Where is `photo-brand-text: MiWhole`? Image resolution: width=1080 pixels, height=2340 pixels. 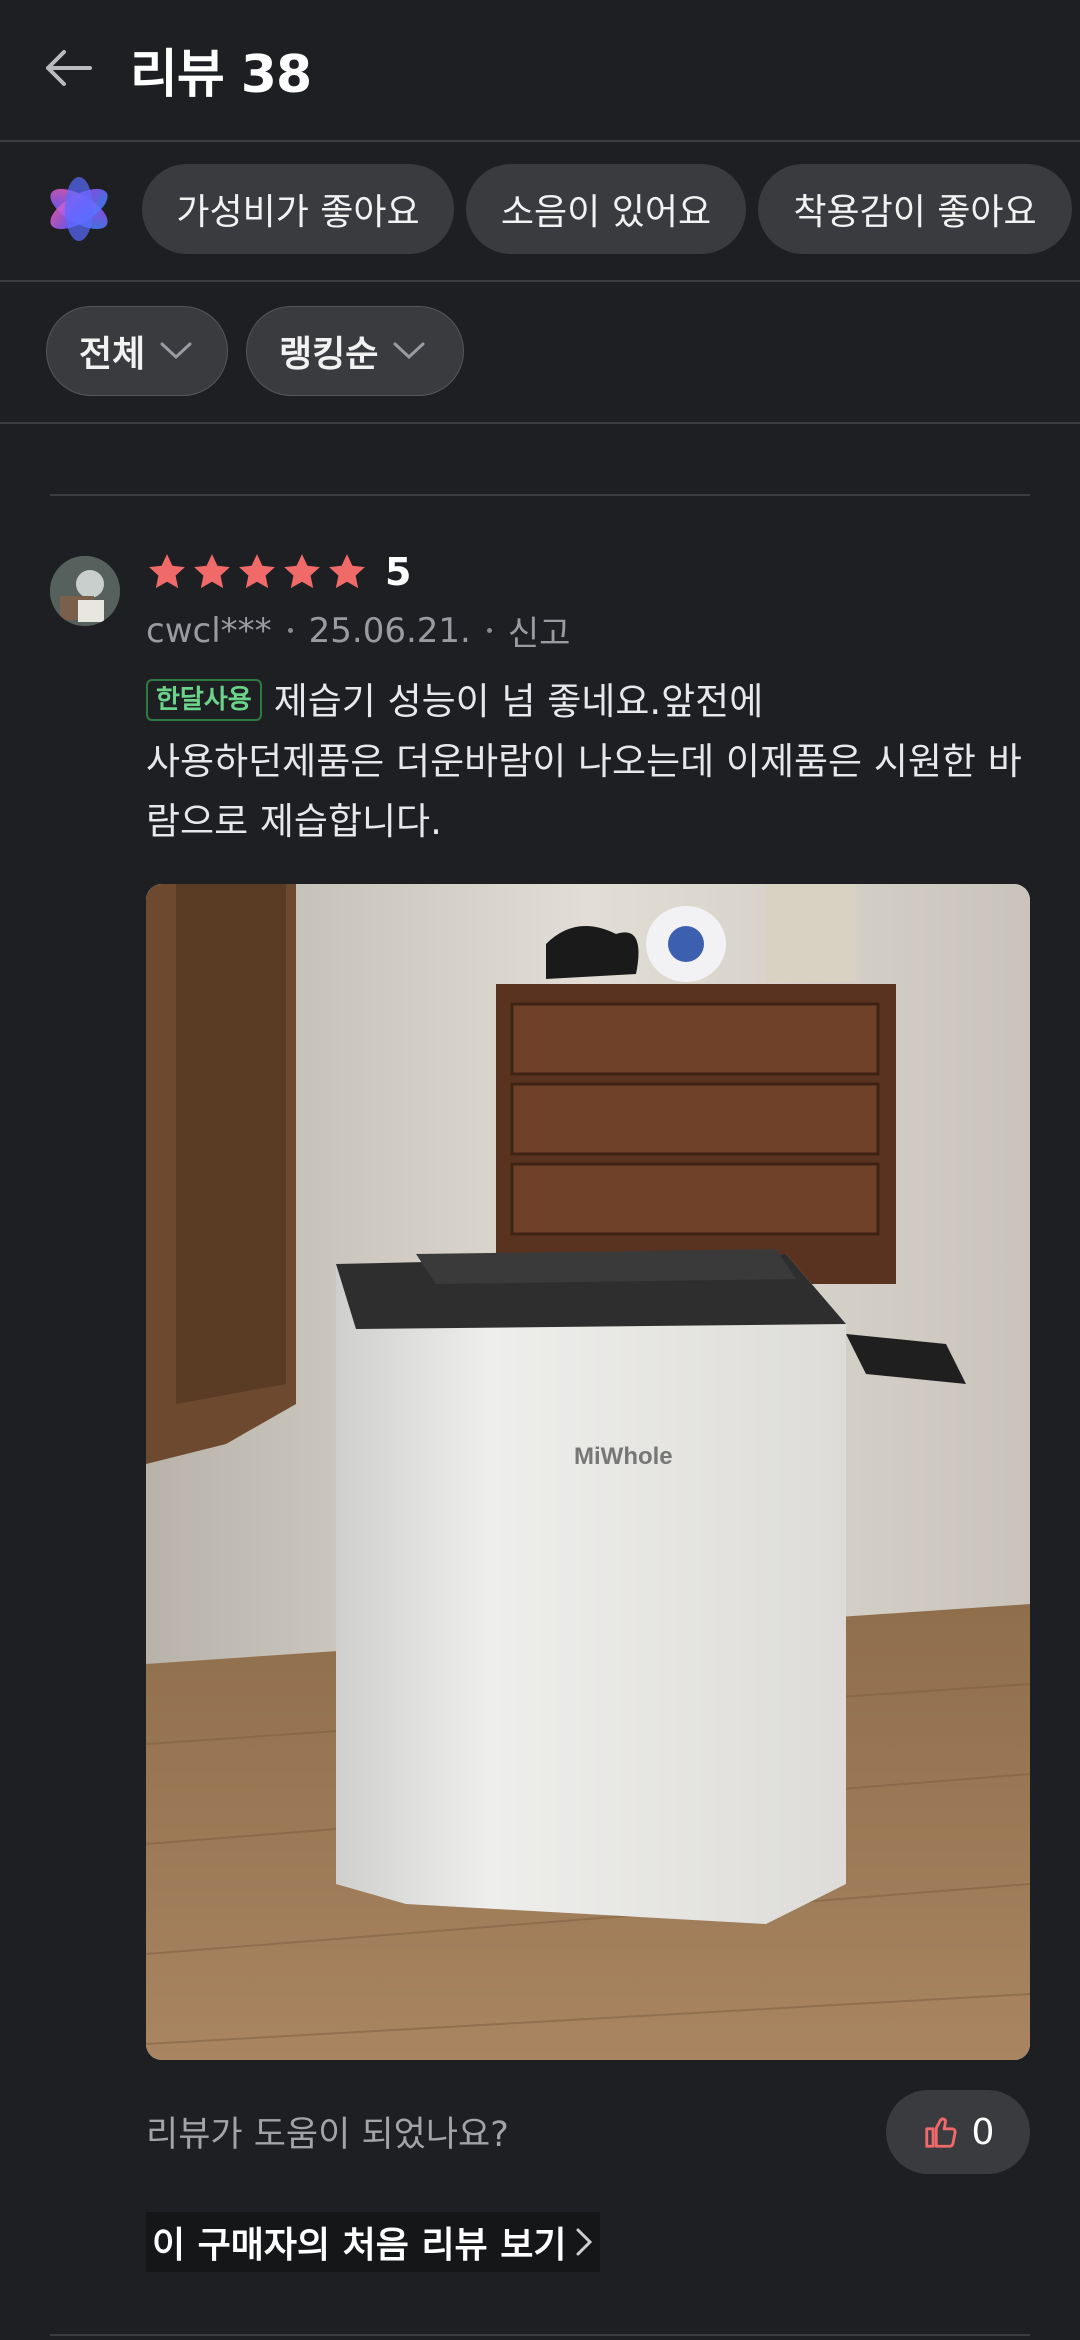
photo-brand-text: MiWhole is located at coordinates (623, 1456).